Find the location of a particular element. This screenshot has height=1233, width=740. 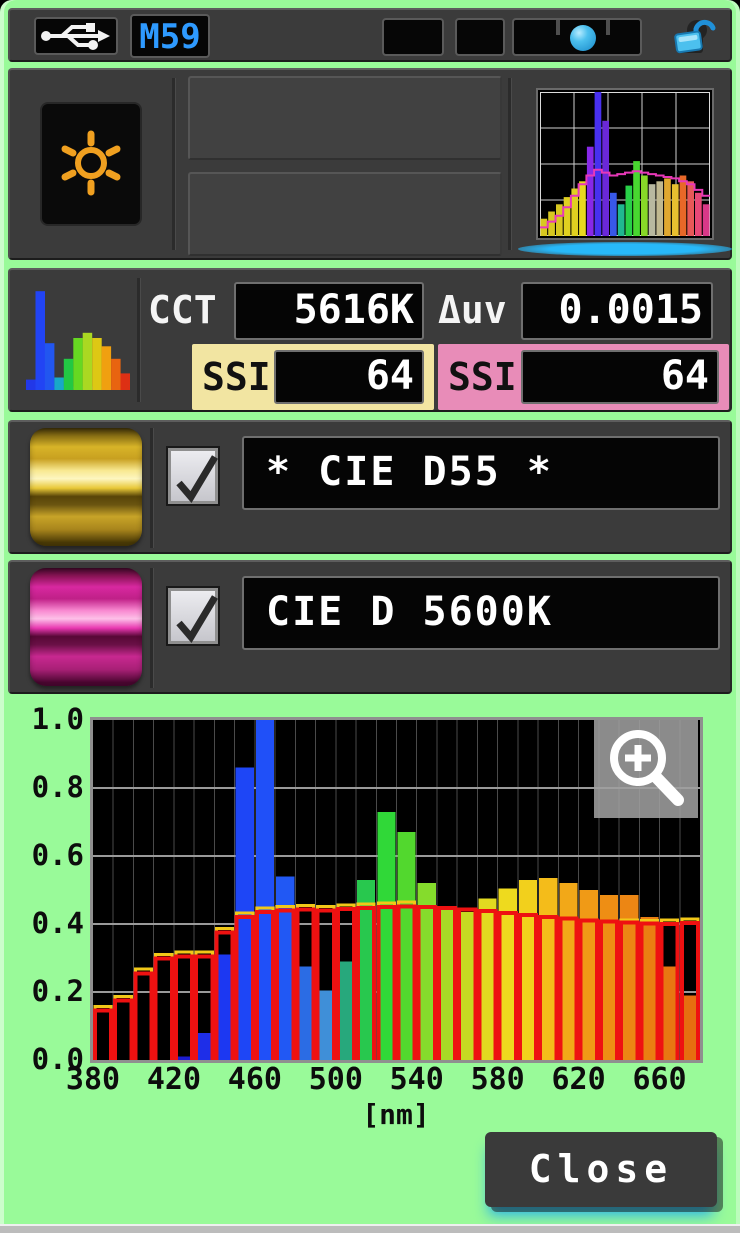

duv-value-field: 0.0015 is located at coordinates (617, 311).